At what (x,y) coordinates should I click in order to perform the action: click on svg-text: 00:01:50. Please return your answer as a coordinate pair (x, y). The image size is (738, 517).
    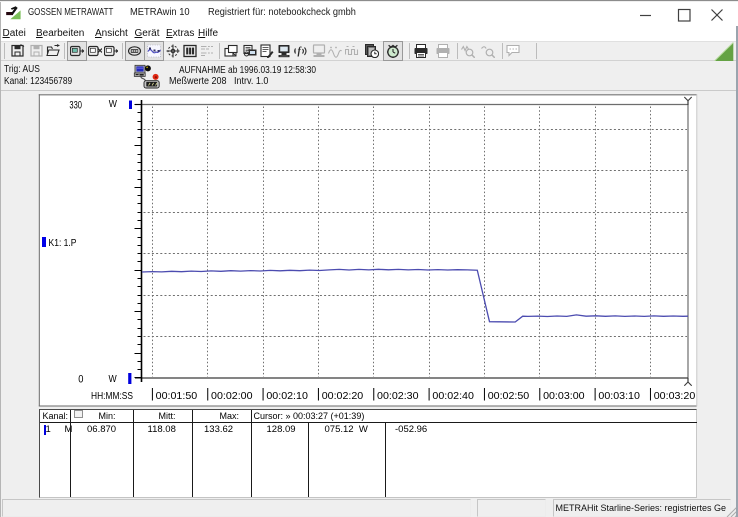
    Looking at the image, I should click on (177, 396).